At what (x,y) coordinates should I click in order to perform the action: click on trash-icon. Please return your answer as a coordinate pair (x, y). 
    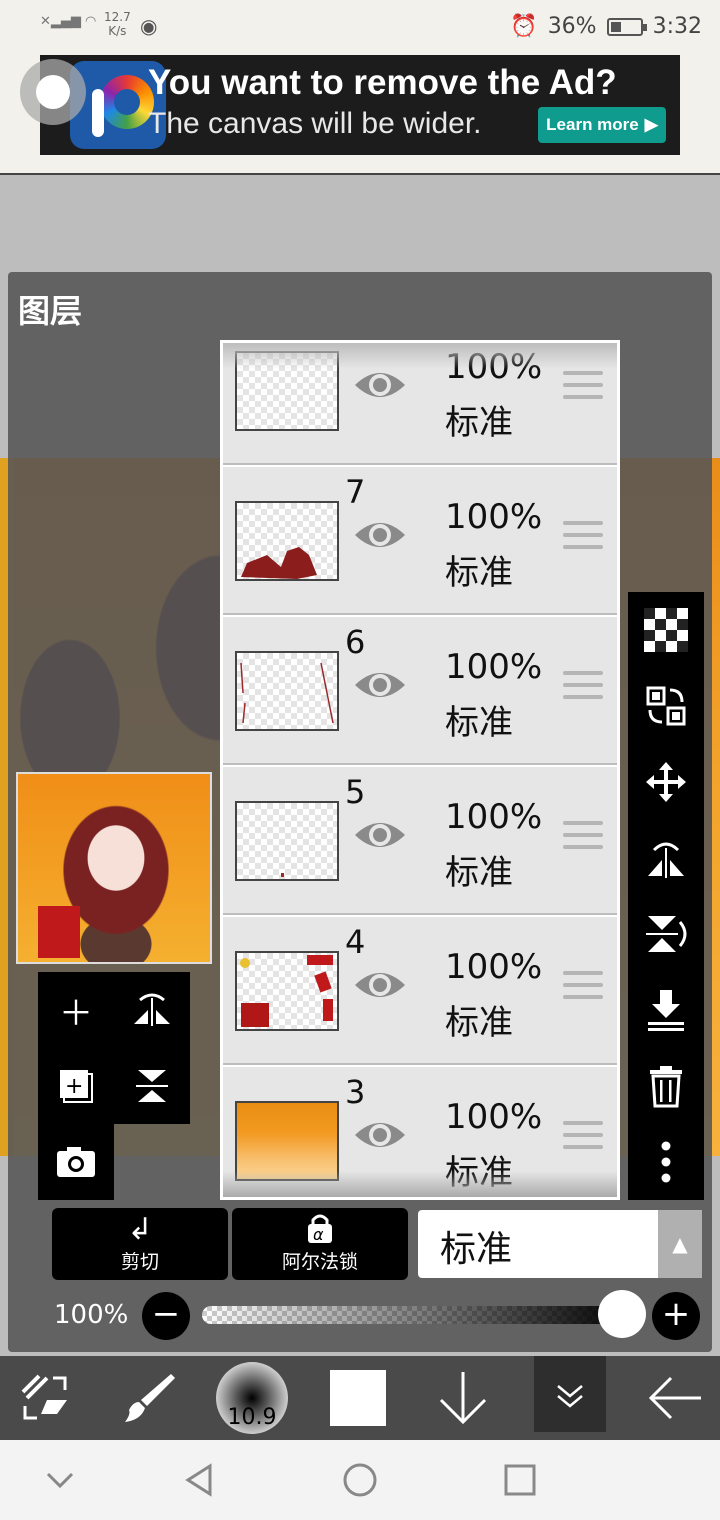
    Looking at the image, I should click on (666, 1086).